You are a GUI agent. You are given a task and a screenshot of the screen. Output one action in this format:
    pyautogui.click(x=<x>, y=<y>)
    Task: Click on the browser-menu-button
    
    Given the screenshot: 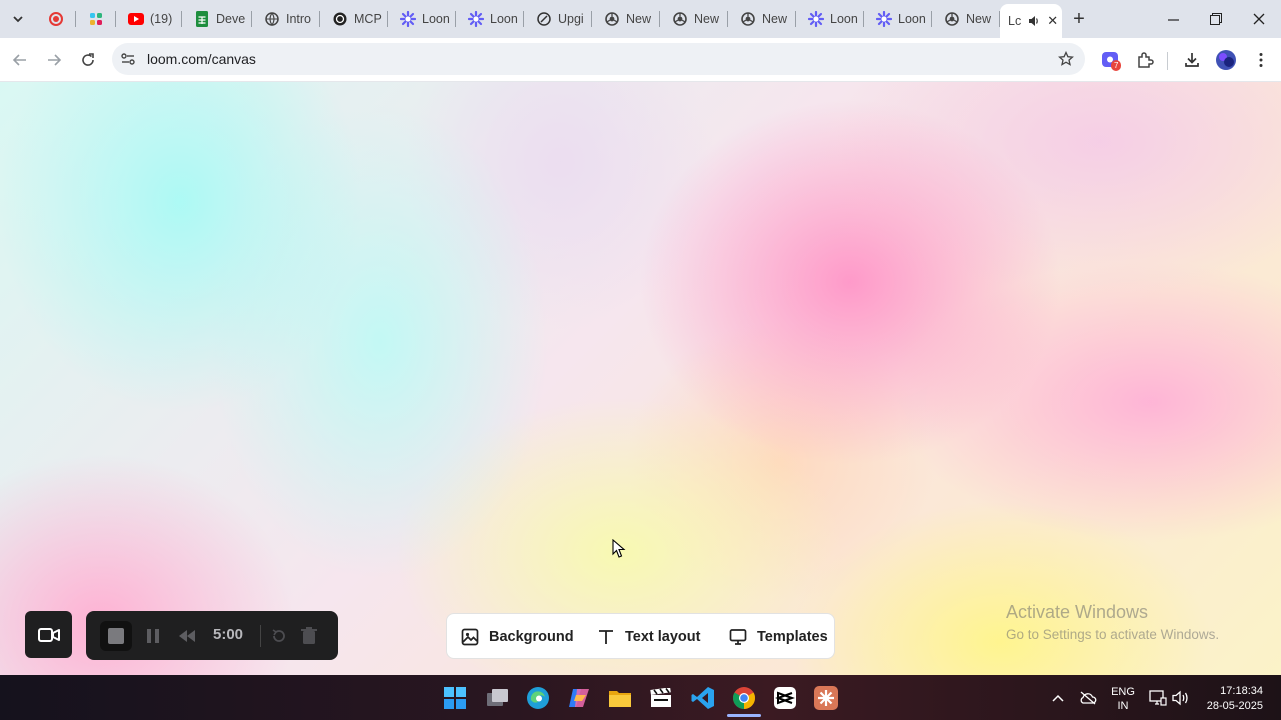 What is the action you would take?
    pyautogui.click(x=1261, y=60)
    